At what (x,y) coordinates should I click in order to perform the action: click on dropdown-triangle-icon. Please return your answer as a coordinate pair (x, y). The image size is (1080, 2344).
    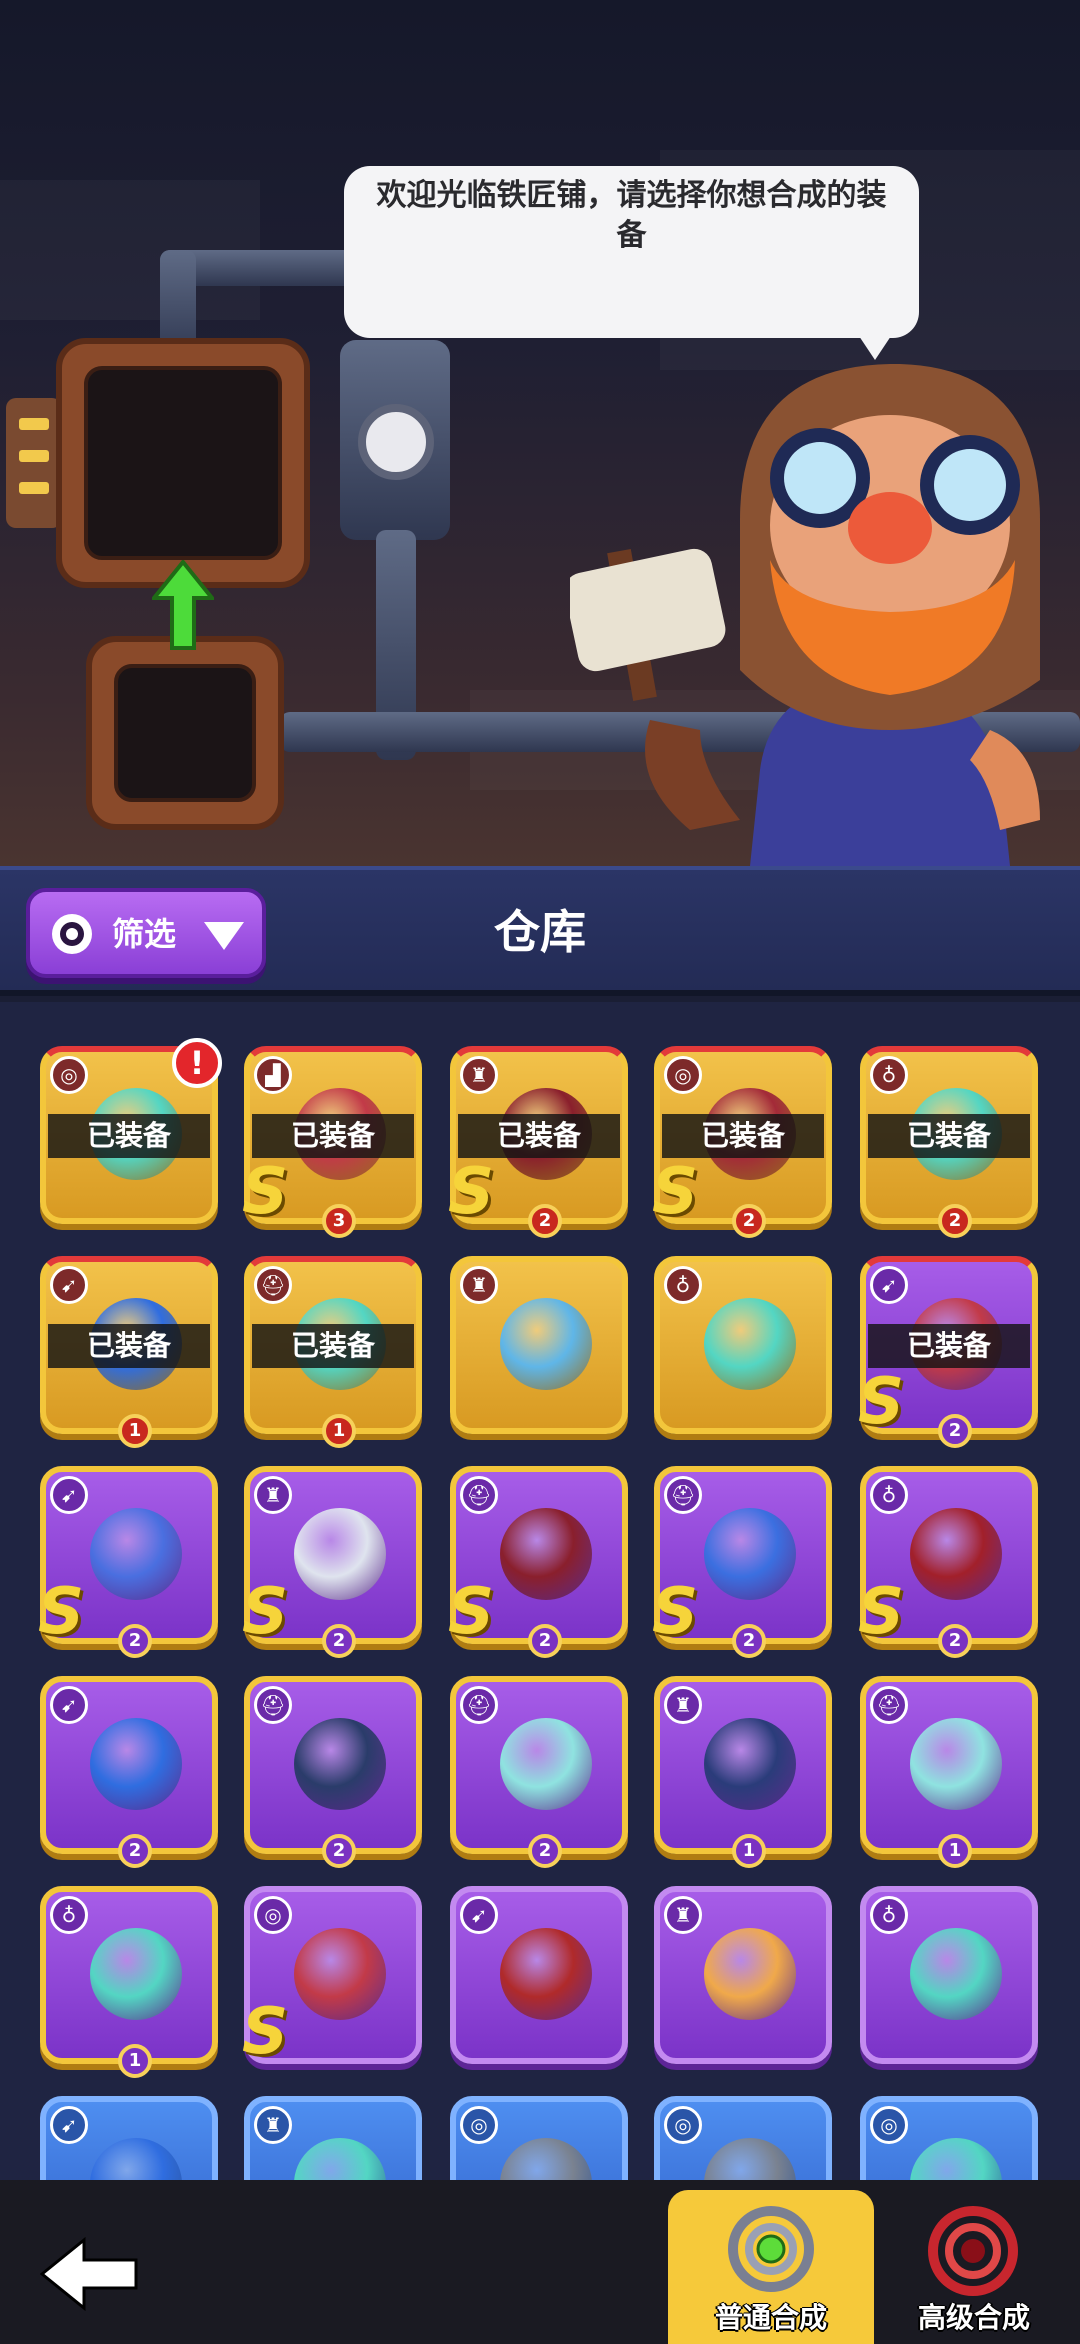
    Looking at the image, I should click on (224, 936).